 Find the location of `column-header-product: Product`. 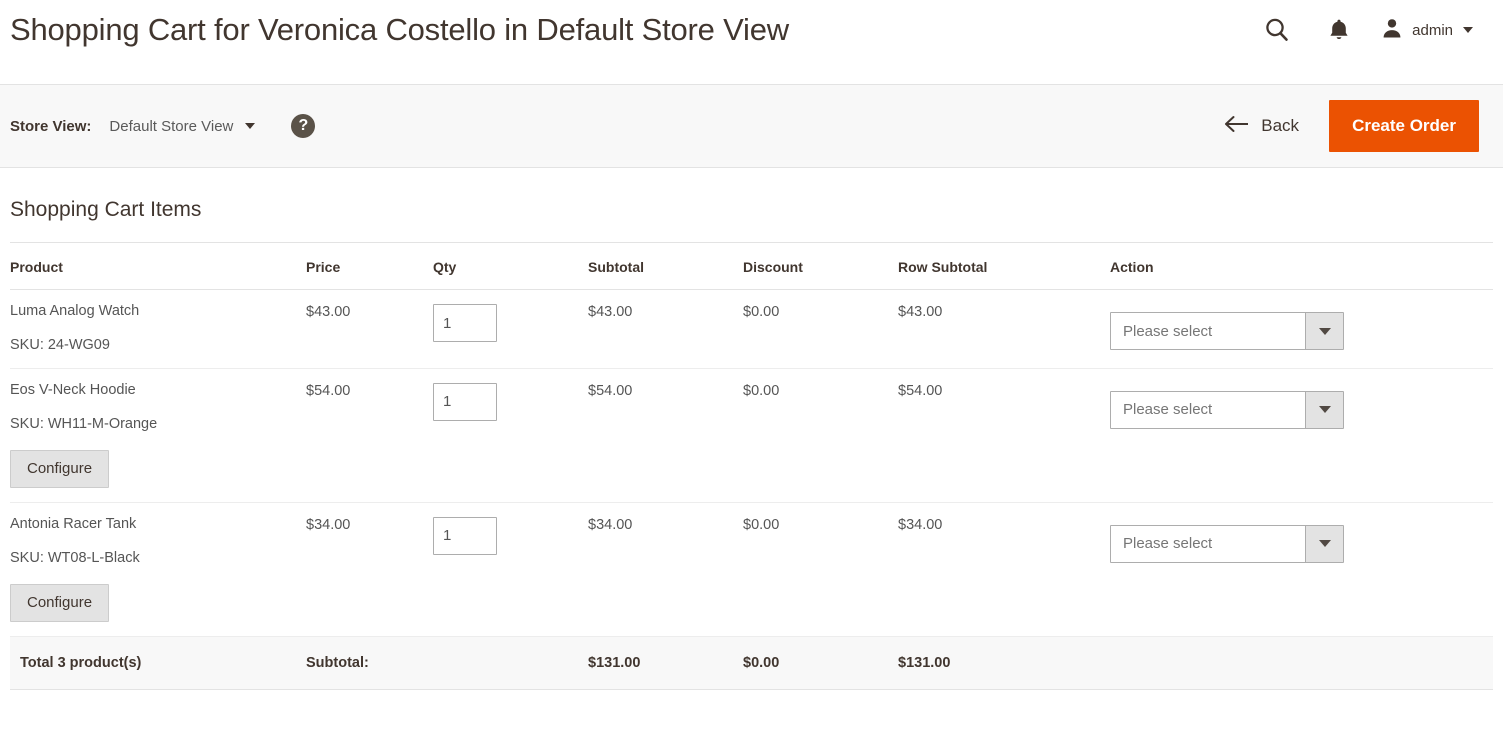

column-header-product: Product is located at coordinates (158, 266).